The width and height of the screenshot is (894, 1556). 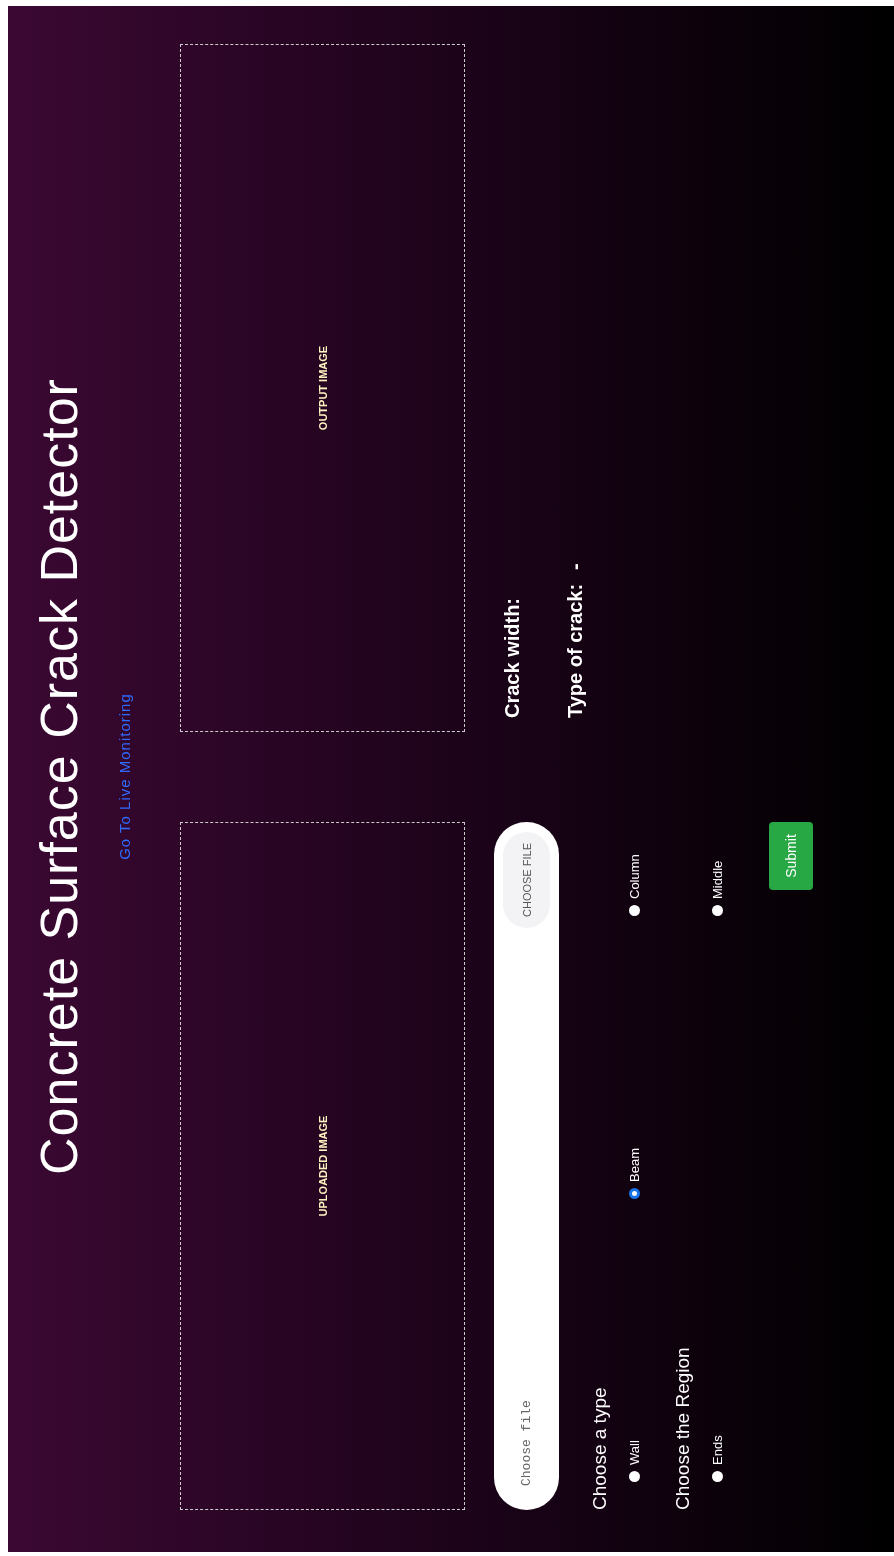 What do you see at coordinates (634, 1452) in the screenshot?
I see `radio-label: Wall` at bounding box center [634, 1452].